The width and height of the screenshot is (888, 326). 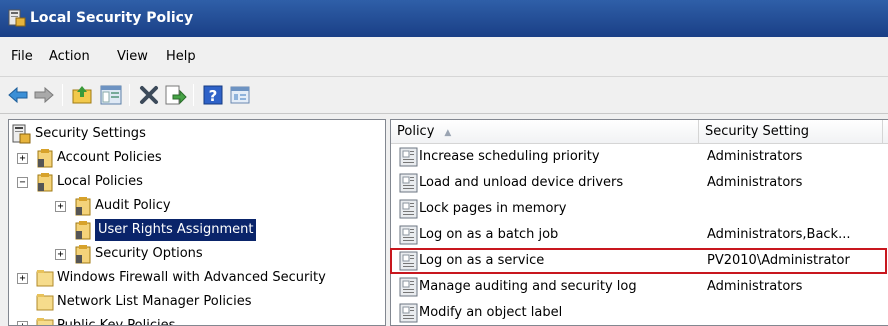 I want to click on sort-ascending-icon: ▲, so click(x=448, y=133).